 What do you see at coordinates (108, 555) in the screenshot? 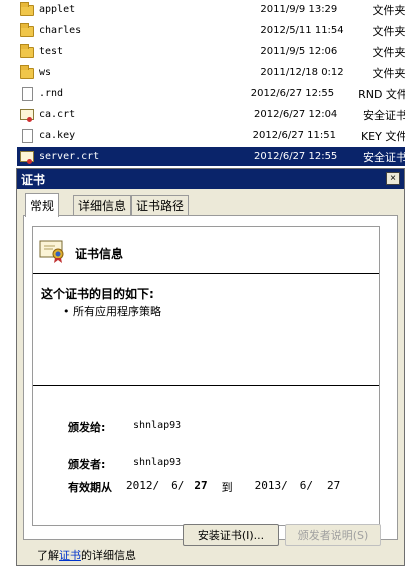
I see `learn-more-suffix: 的详细信息` at bounding box center [108, 555].